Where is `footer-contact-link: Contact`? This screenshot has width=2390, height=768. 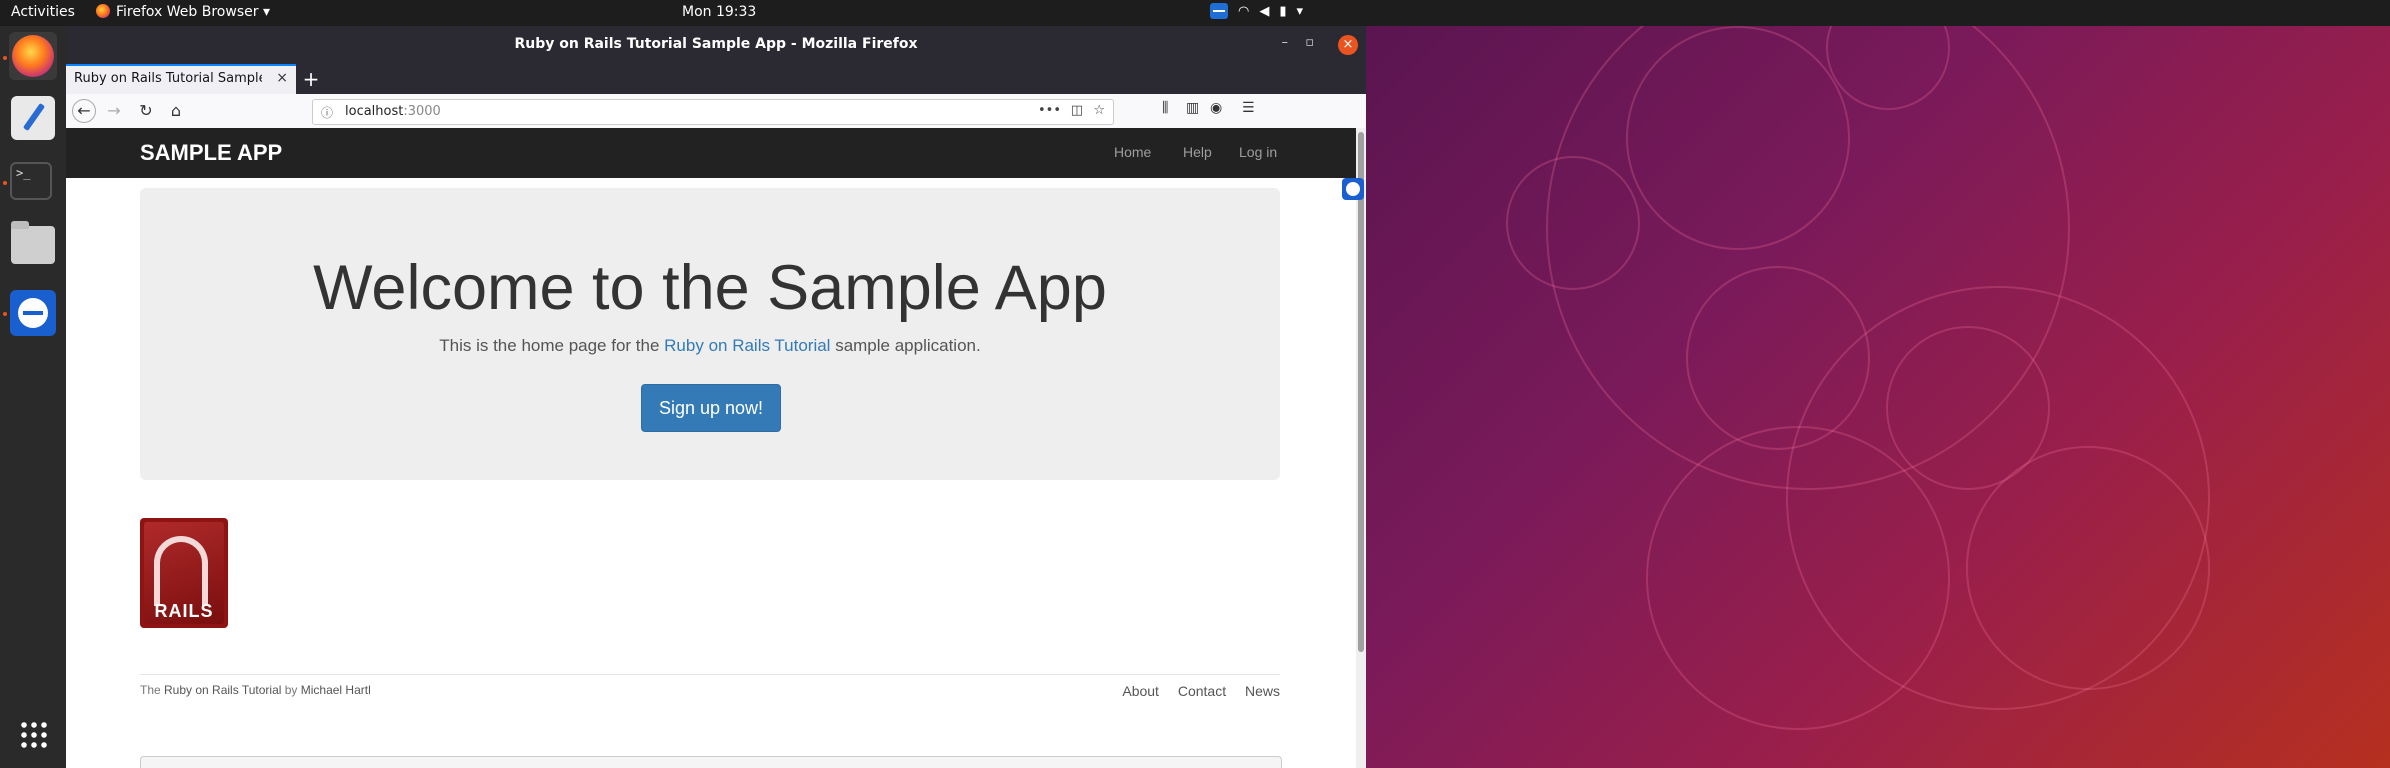
footer-contact-link: Contact is located at coordinates (1202, 691).